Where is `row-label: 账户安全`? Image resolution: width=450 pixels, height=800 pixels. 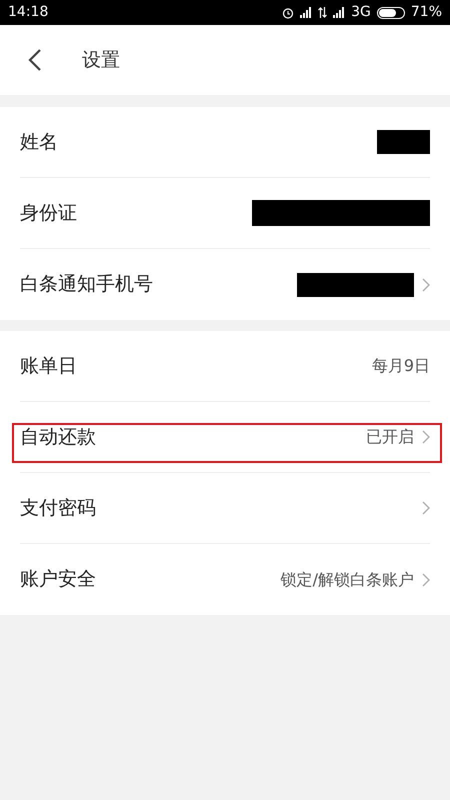 row-label: 账户安全 is located at coordinates (58, 579).